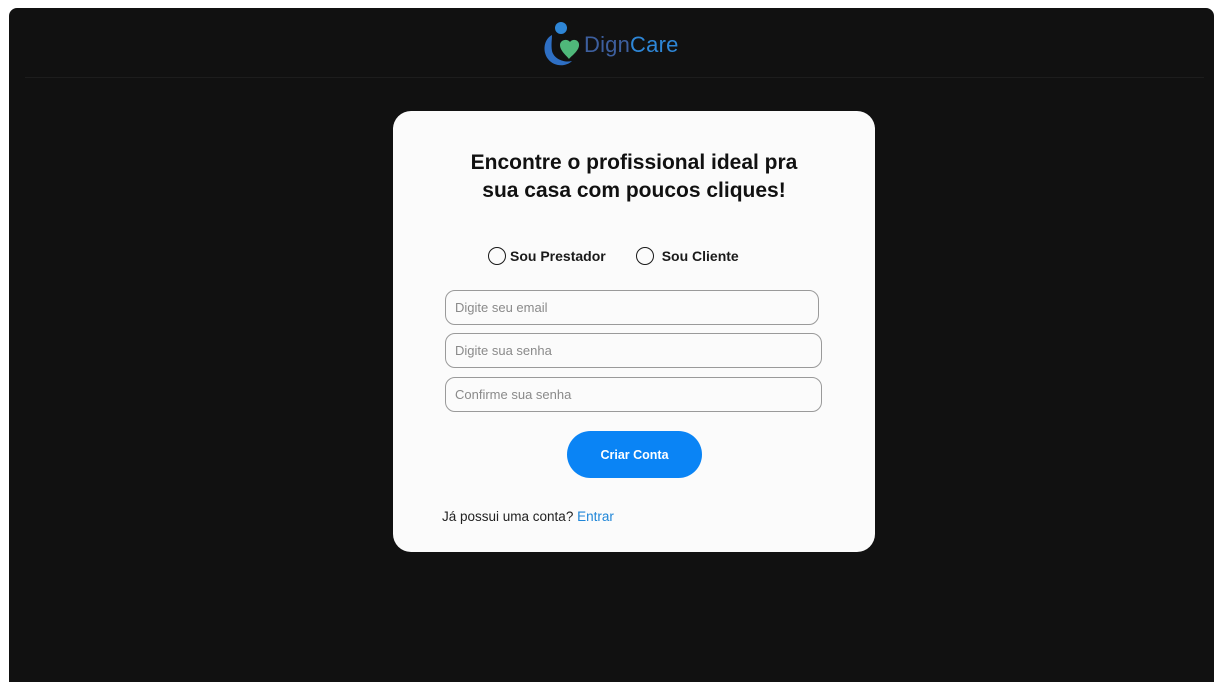 The image size is (1219, 682). I want to click on header-divider, so click(614, 77).